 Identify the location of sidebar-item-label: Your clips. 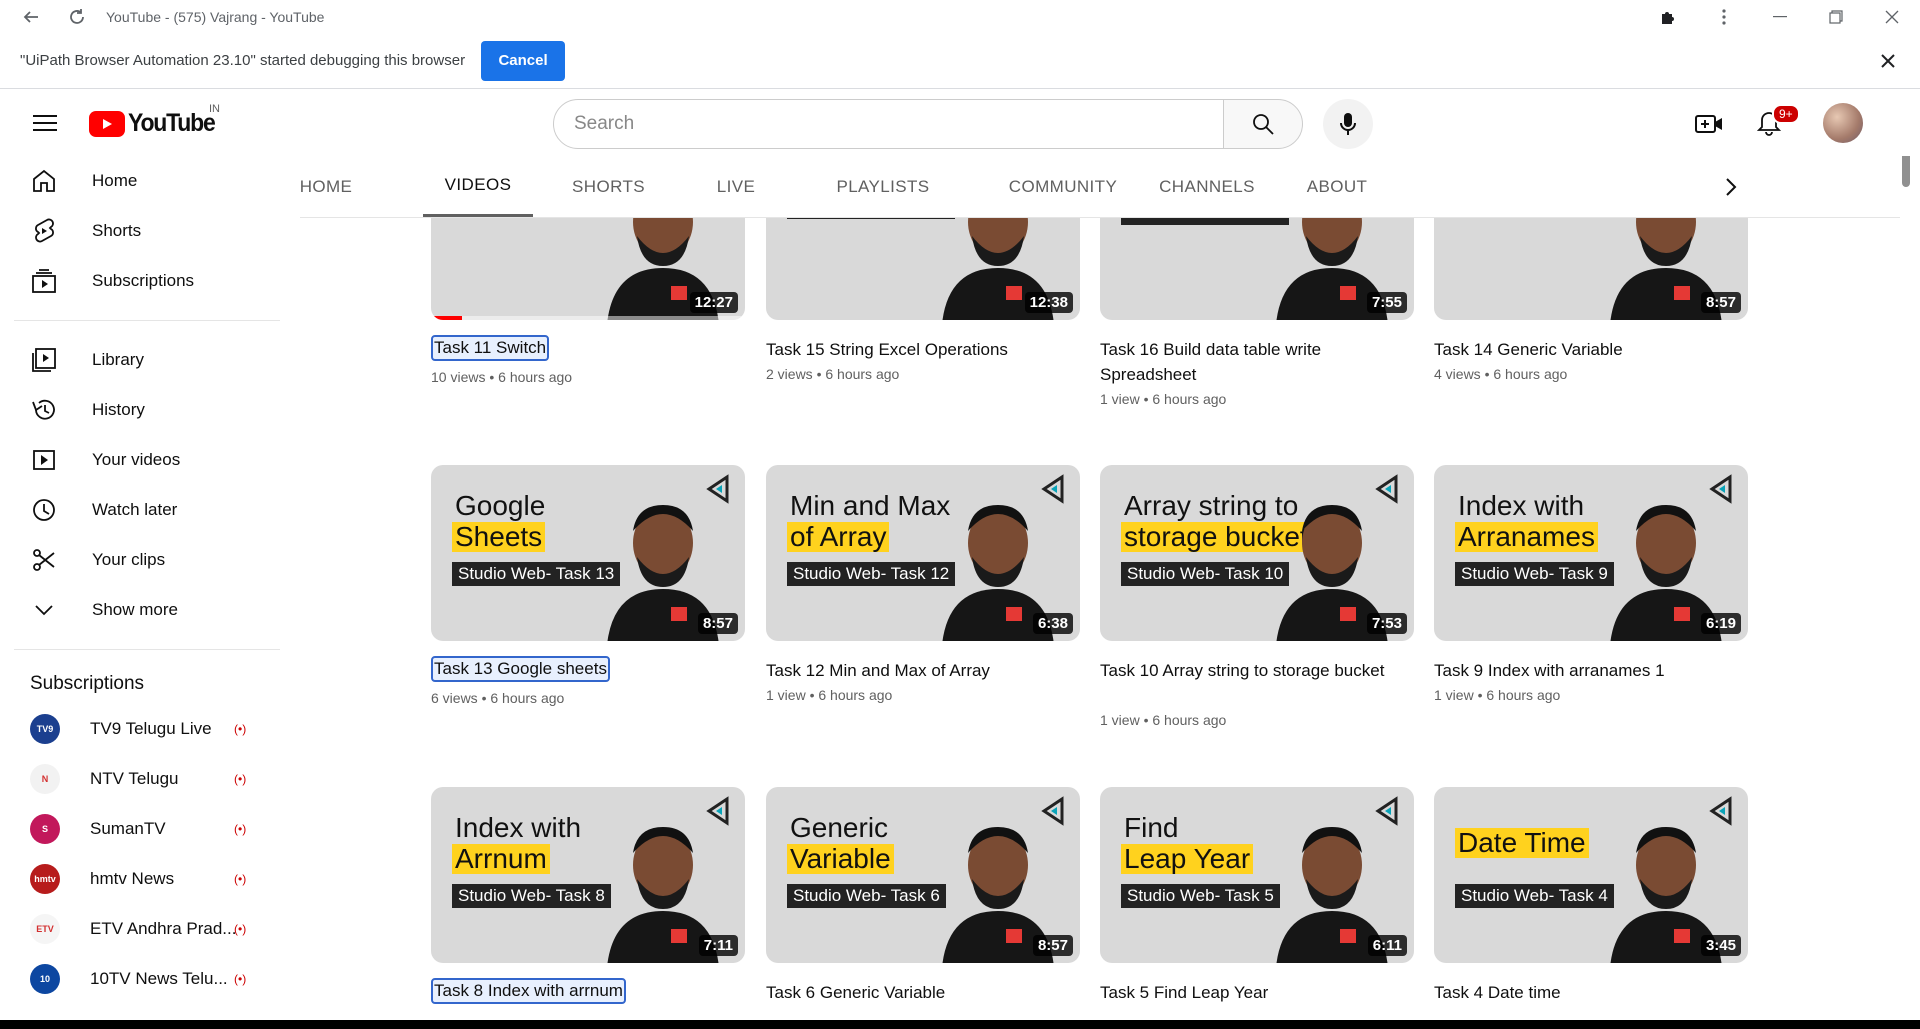
(129, 559).